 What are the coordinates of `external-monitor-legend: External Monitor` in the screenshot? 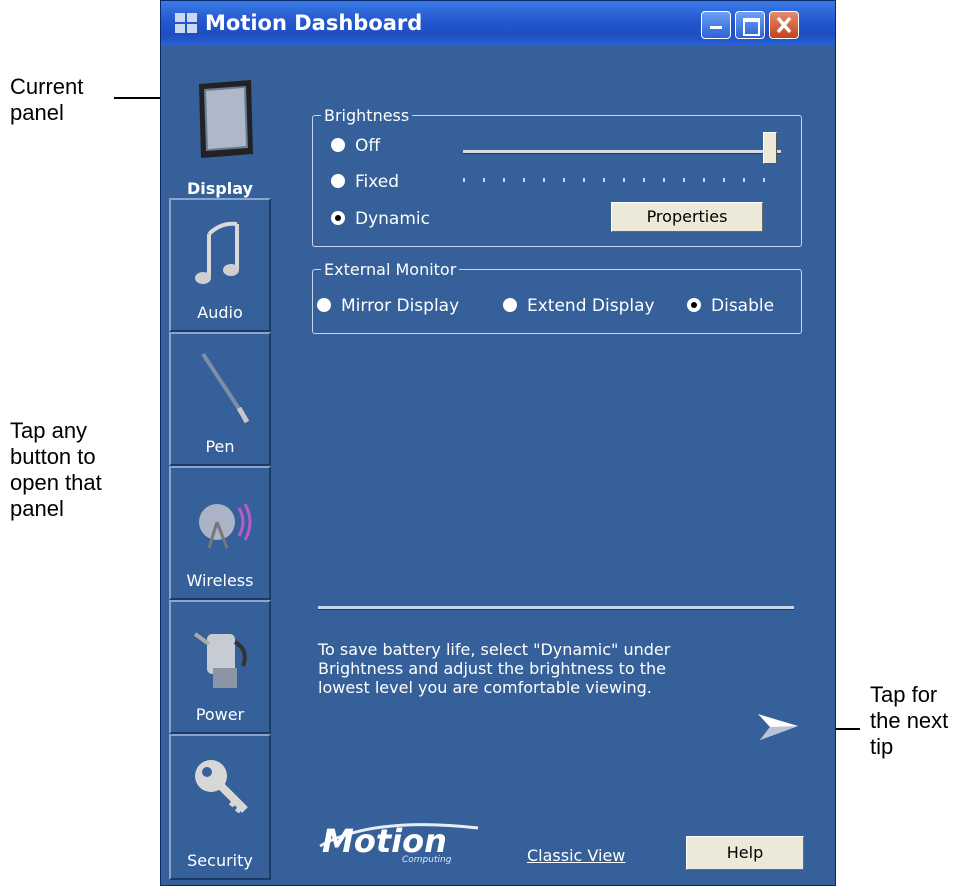 It's located at (390, 269).